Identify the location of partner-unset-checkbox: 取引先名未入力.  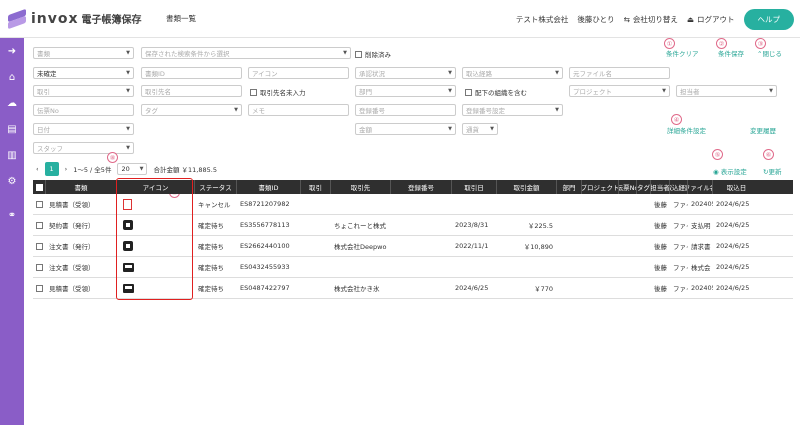
(278, 92).